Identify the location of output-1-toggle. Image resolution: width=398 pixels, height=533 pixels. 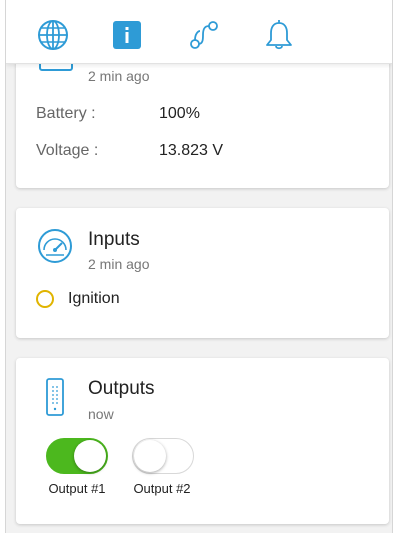
(77, 456).